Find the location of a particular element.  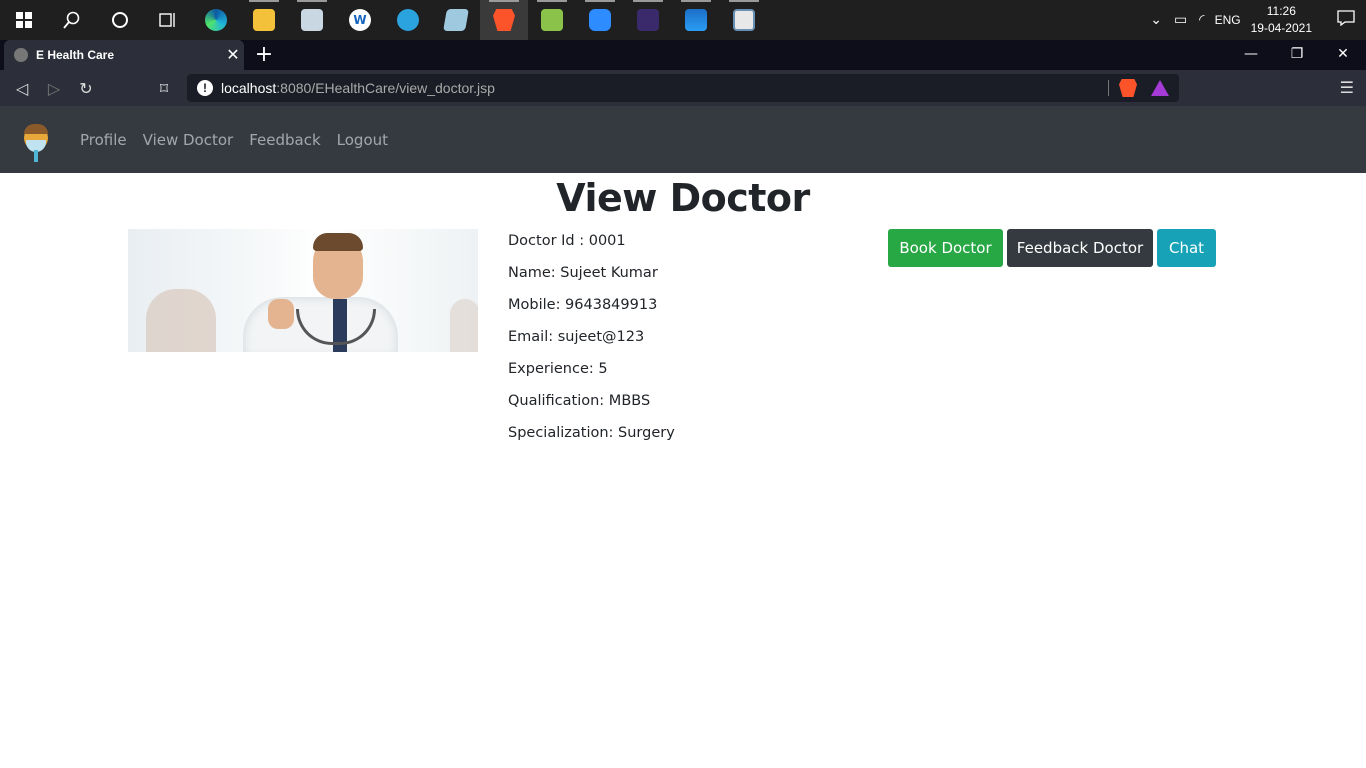

cortana-icon is located at coordinates (120, 20).